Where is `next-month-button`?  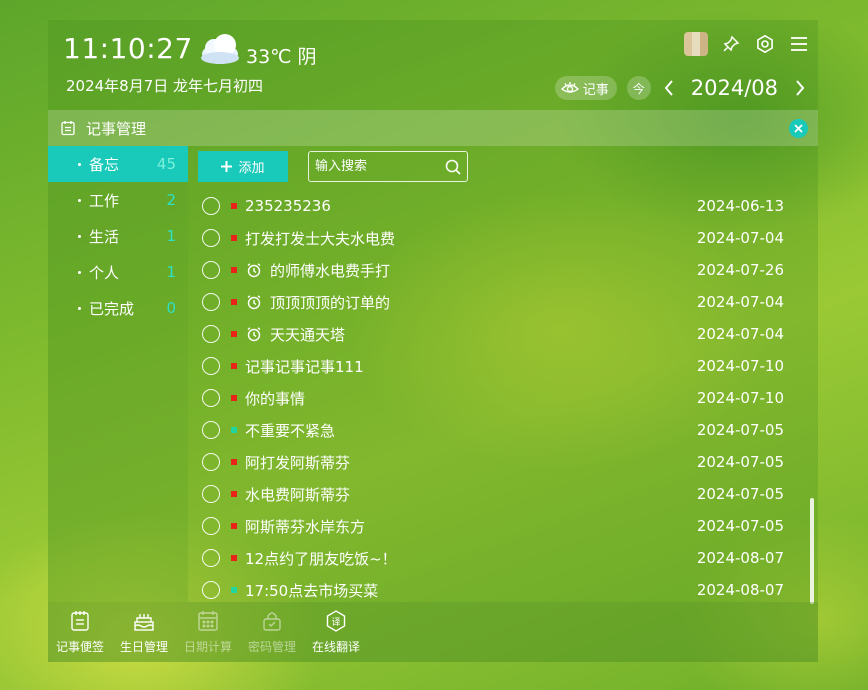
next-month-button is located at coordinates (800, 88).